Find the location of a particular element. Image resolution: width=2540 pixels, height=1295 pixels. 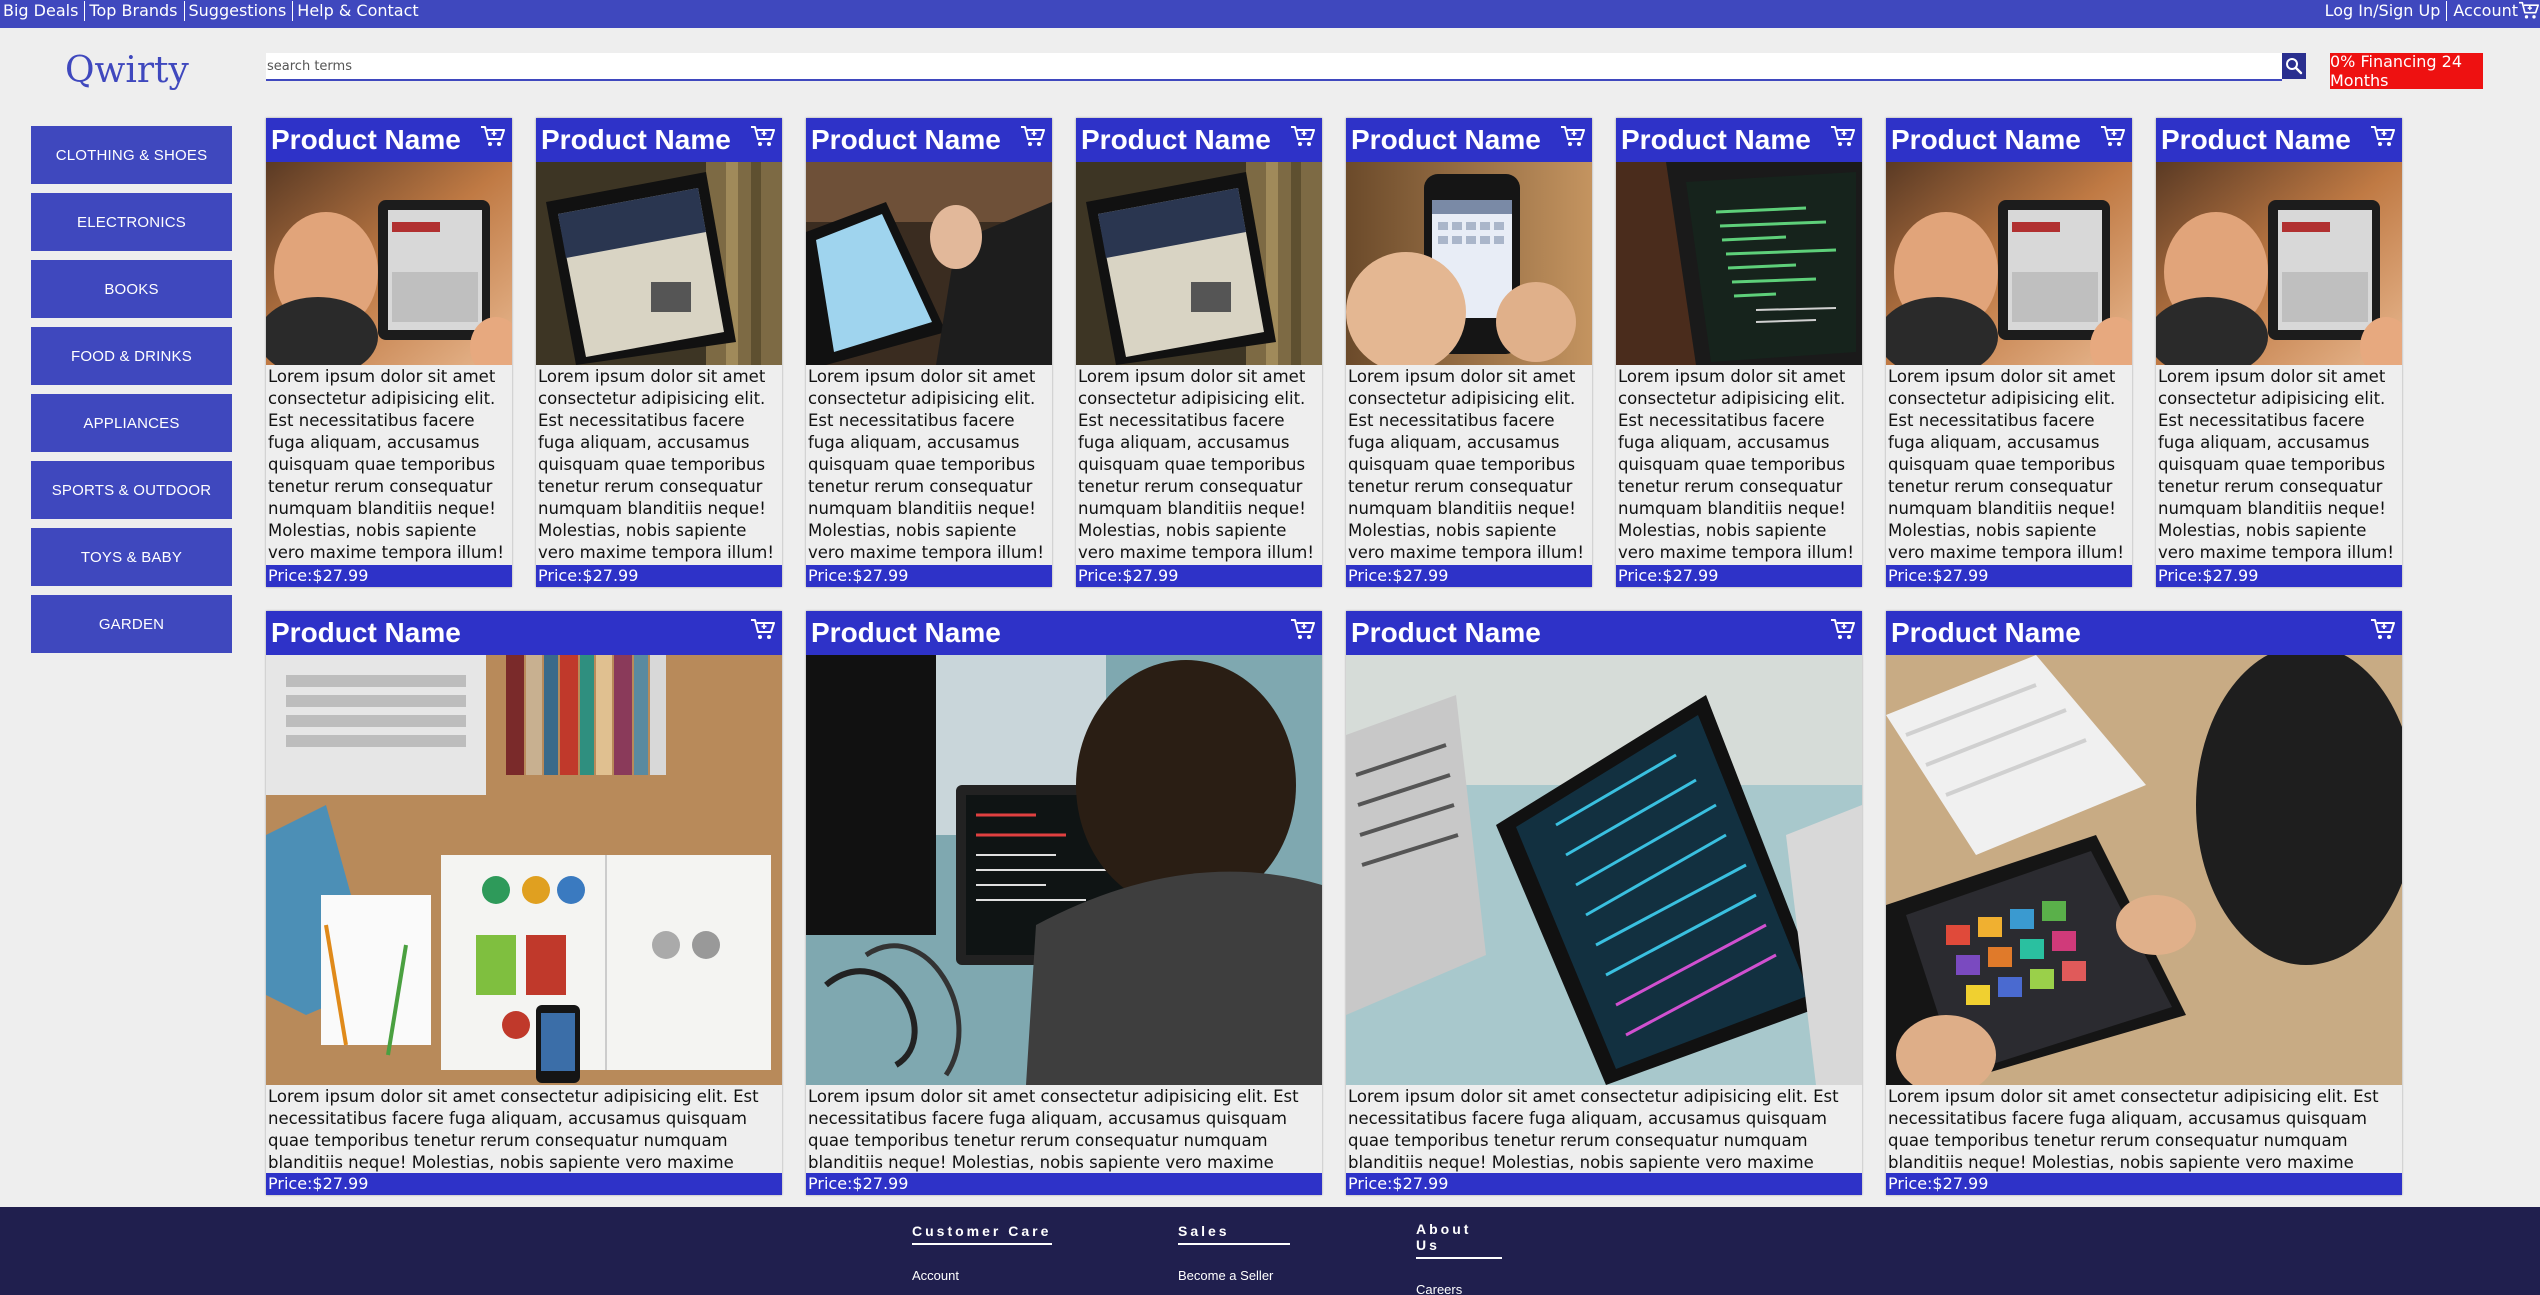

site-logo: Qwirty is located at coordinates (127, 70).